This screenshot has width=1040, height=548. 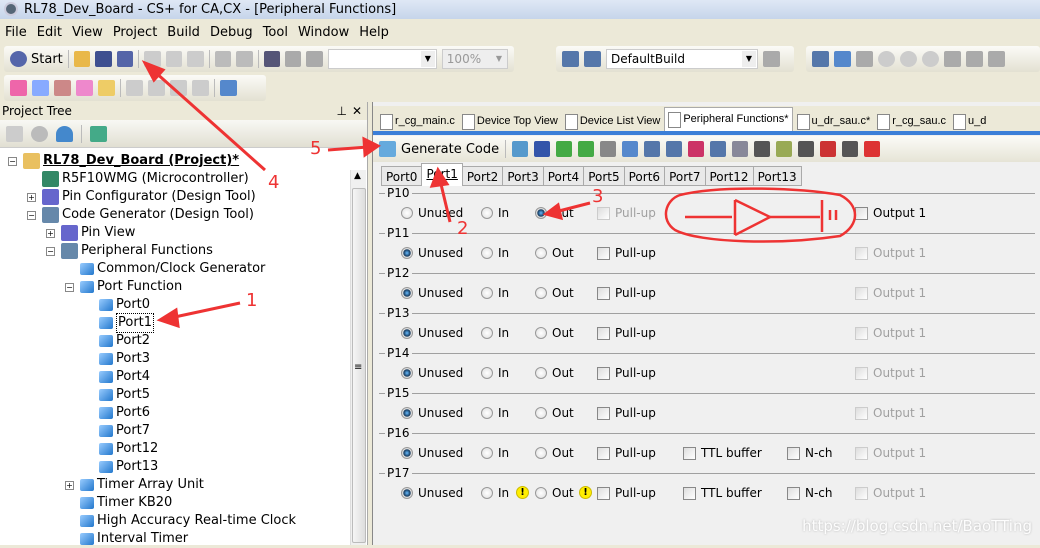 What do you see at coordinates (729, 176) in the screenshot?
I see `tab-port12: Port12` at bounding box center [729, 176].